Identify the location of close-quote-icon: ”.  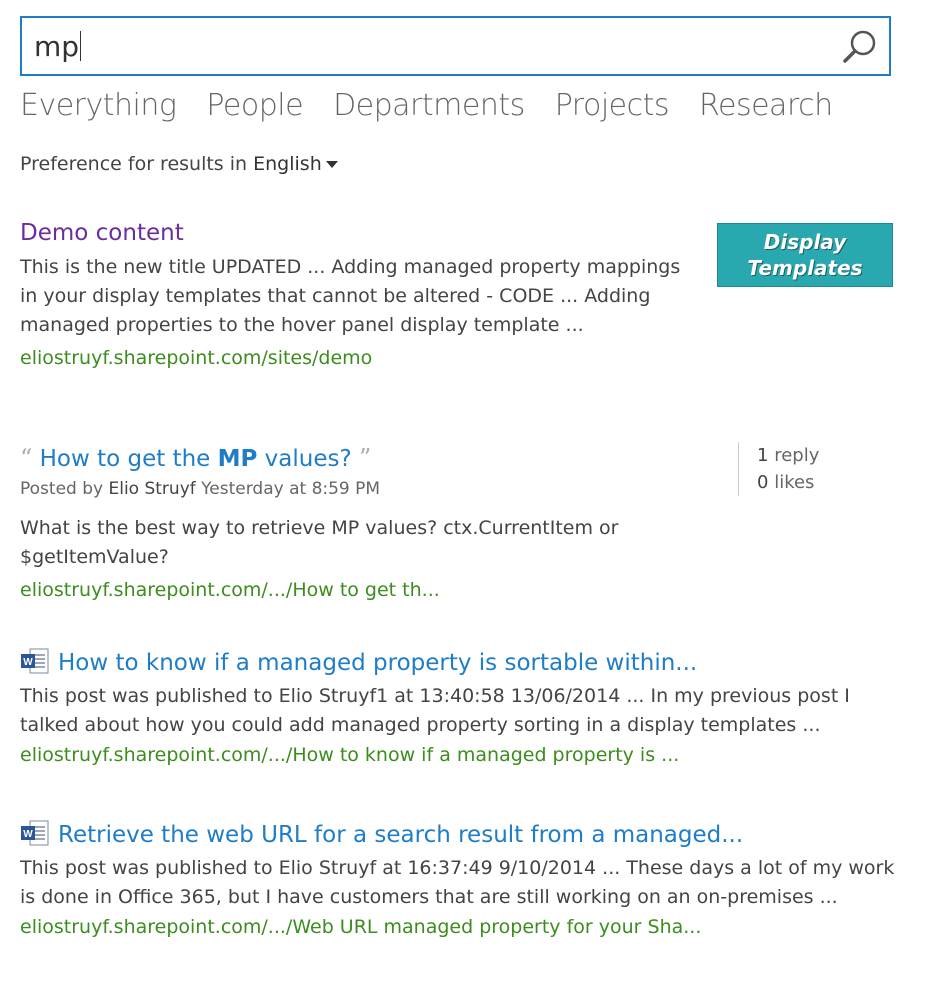
(365, 458).